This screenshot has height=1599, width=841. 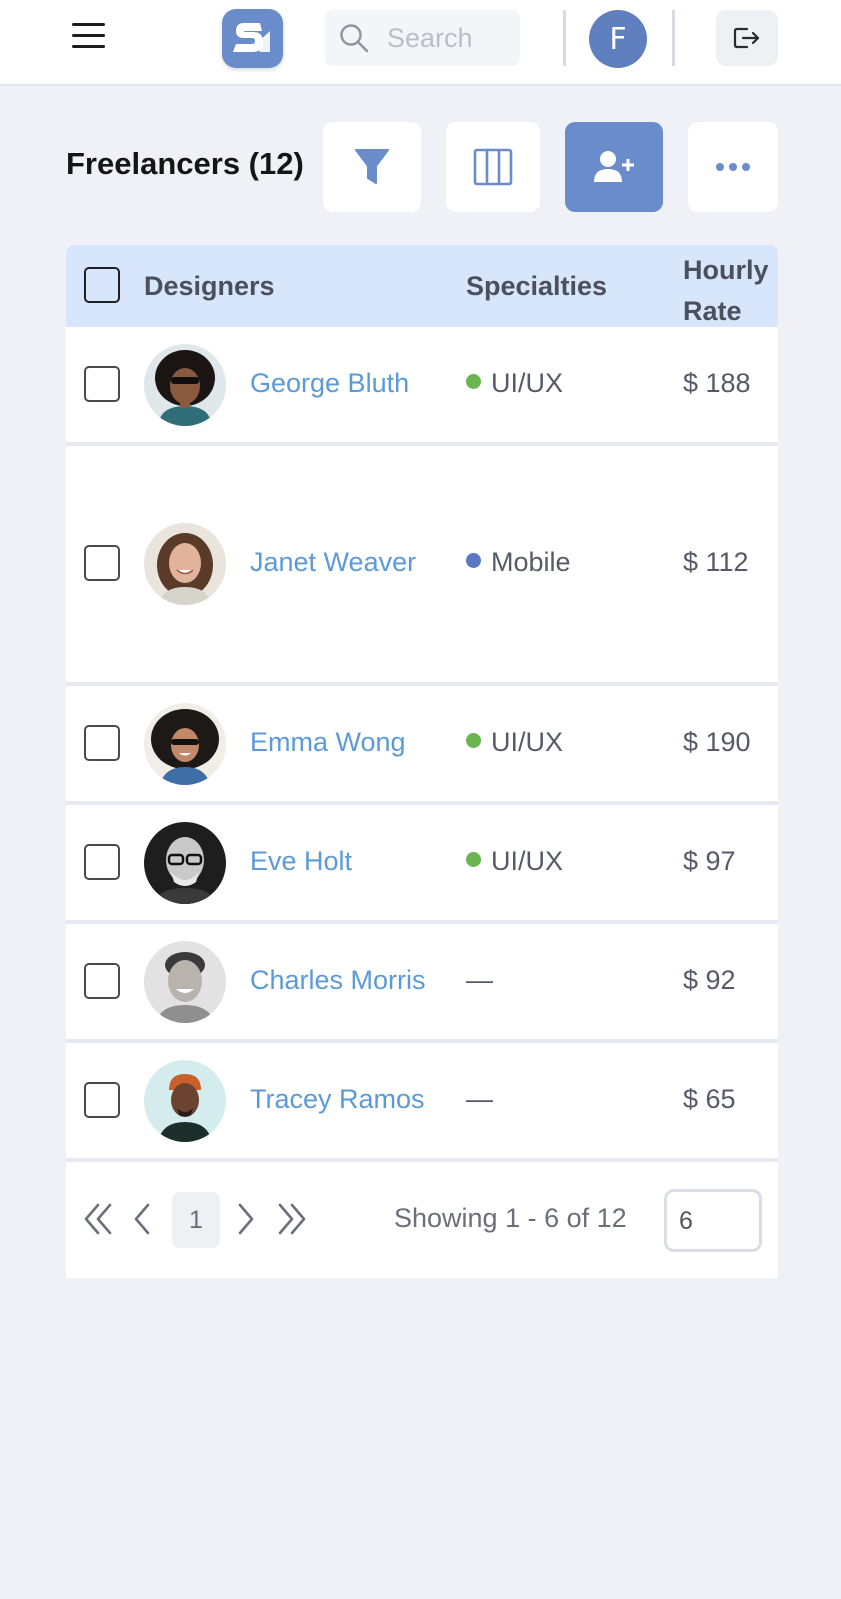 I want to click on more-options-button, so click(x=733, y=167).